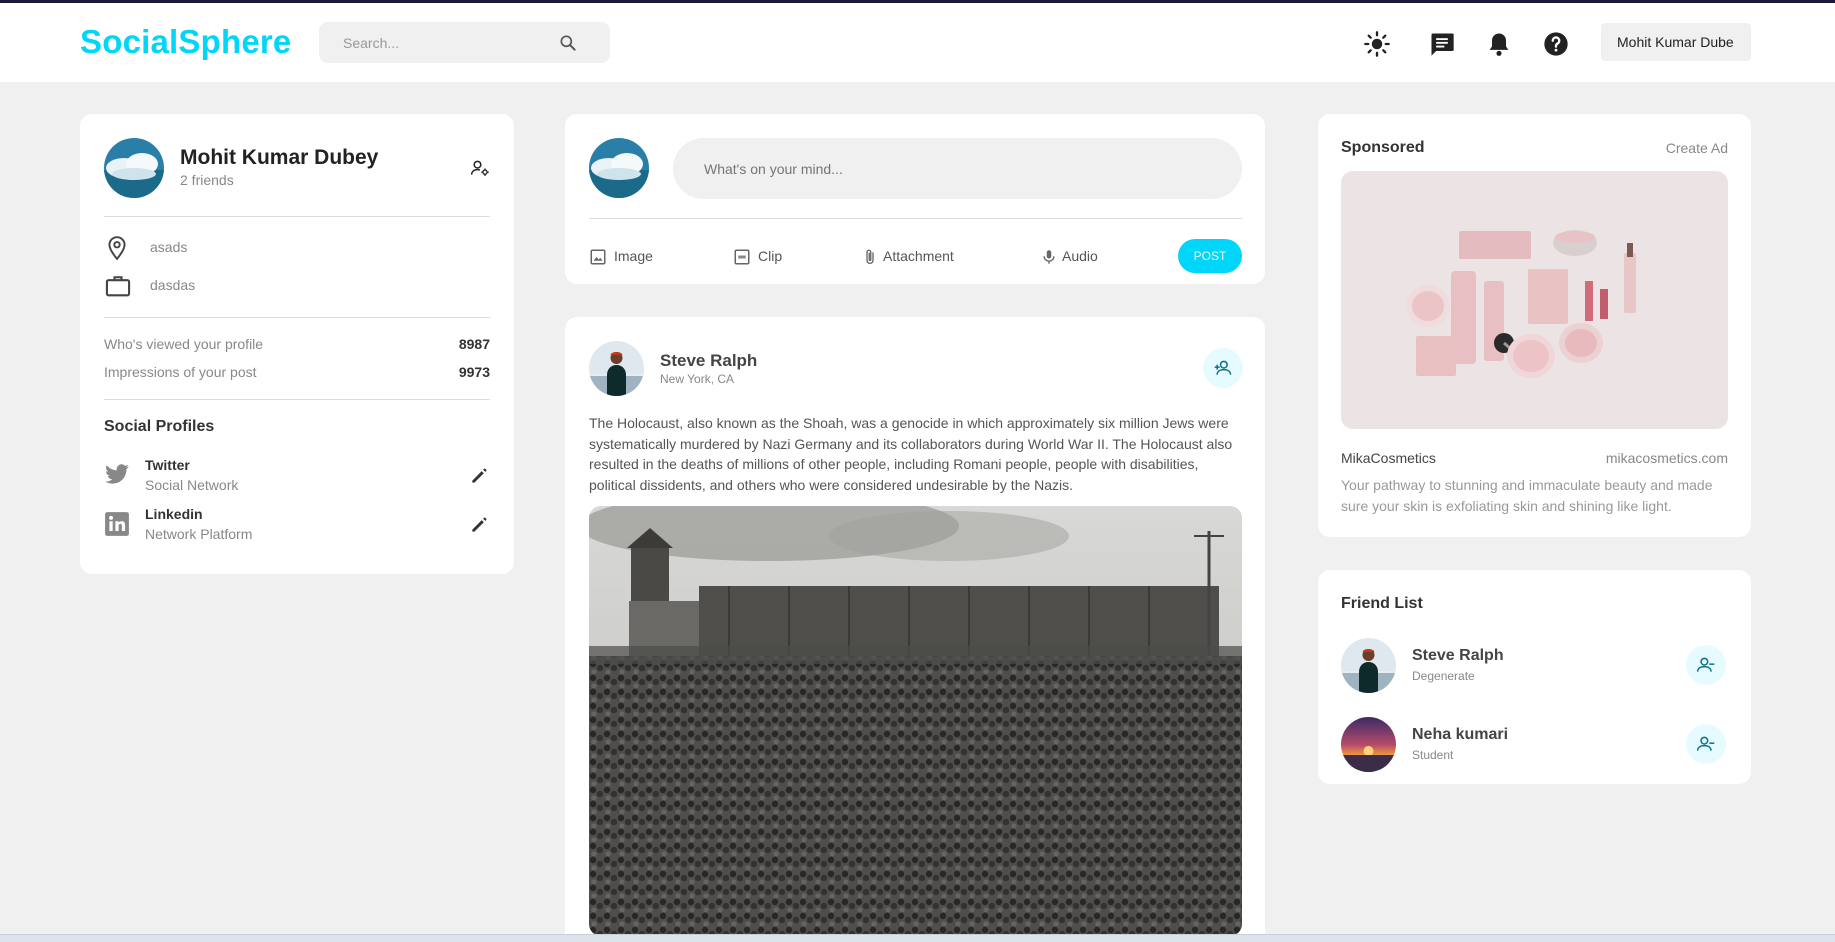  Describe the element at coordinates (474, 344) in the screenshot. I see `profile-views-value: 8987` at that location.